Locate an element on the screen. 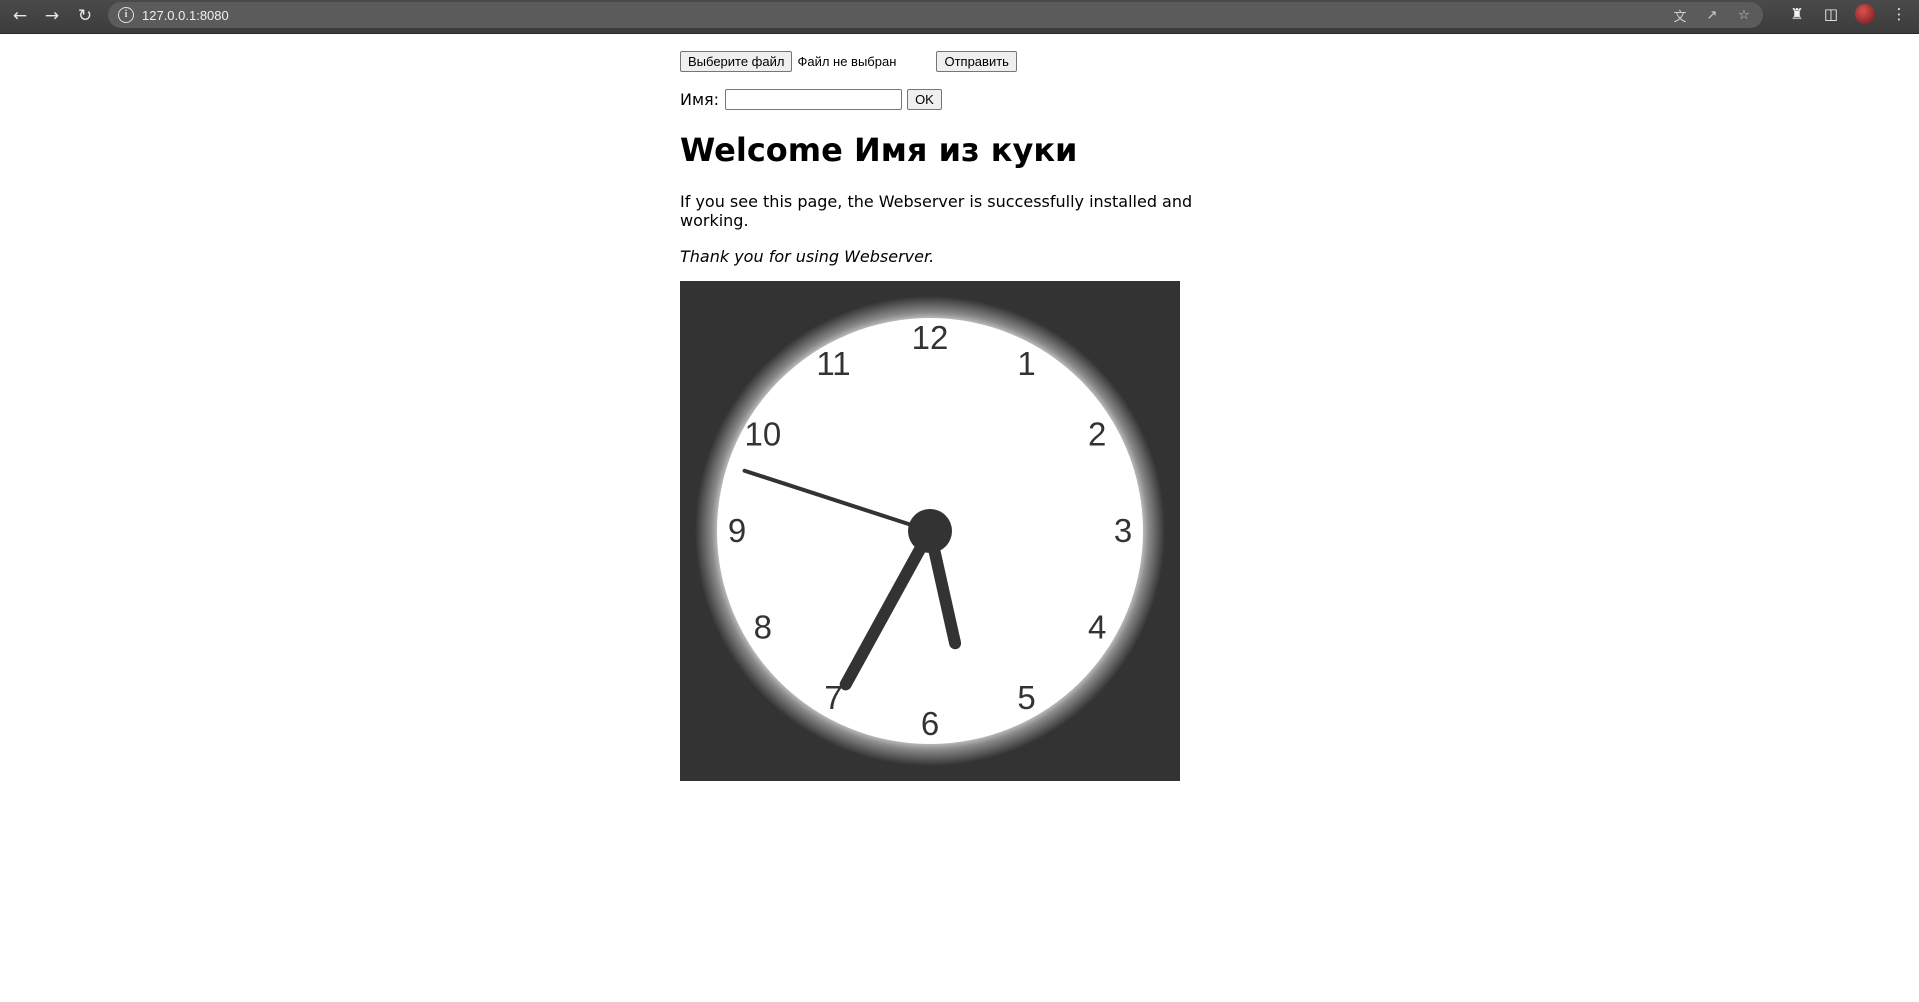 This screenshot has height=1002, width=1919. analog-clock: 12 1 2 3 4 5 6 7 8 9 10 11 is located at coordinates (930, 531).